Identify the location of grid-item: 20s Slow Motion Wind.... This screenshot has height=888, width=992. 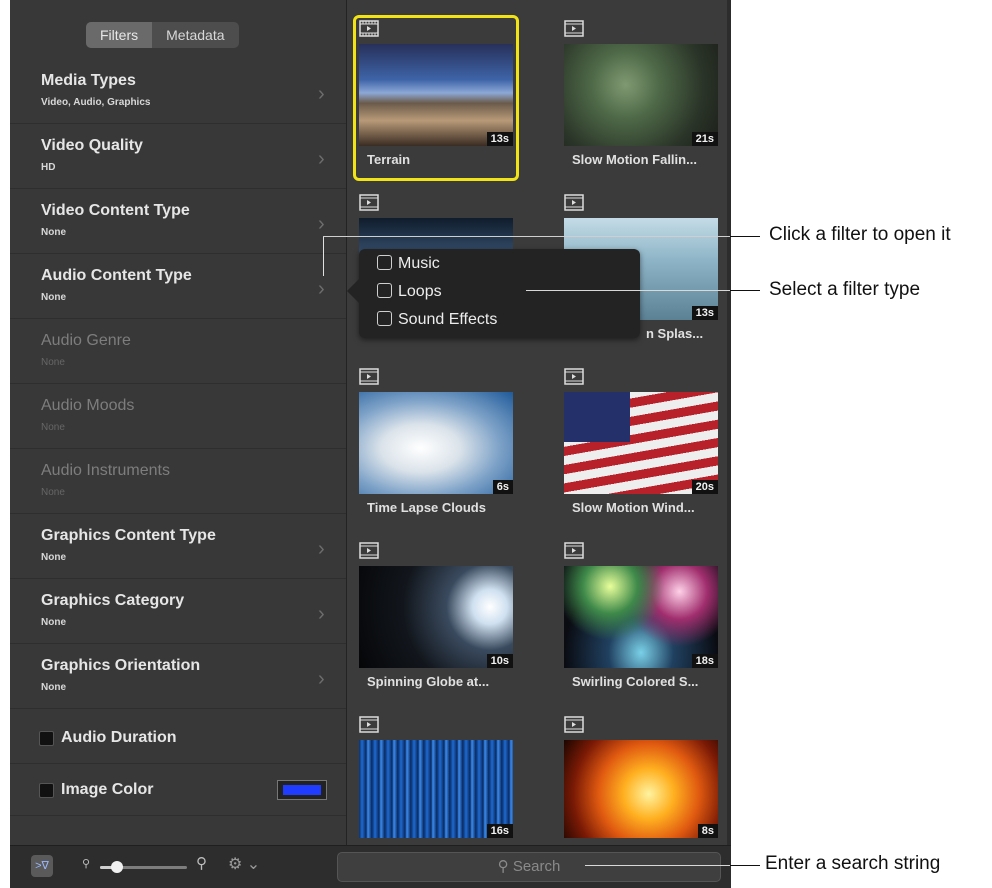
(641, 444).